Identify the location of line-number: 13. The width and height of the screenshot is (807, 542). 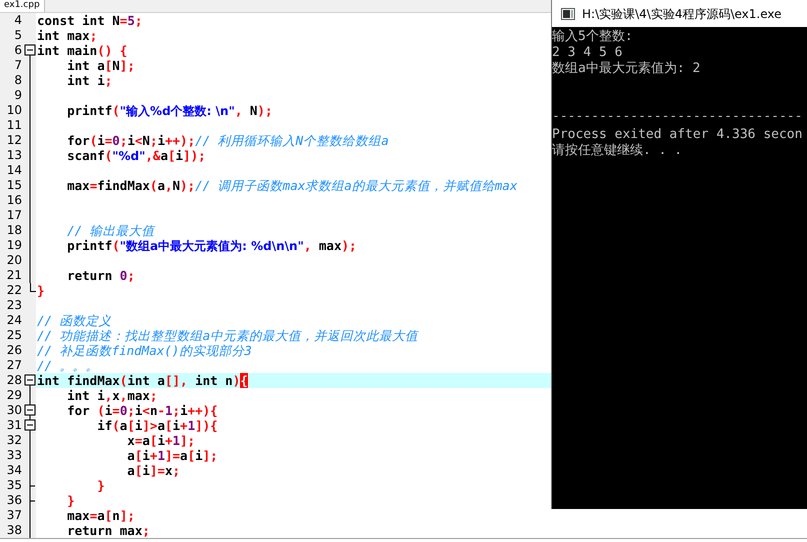
(14, 155).